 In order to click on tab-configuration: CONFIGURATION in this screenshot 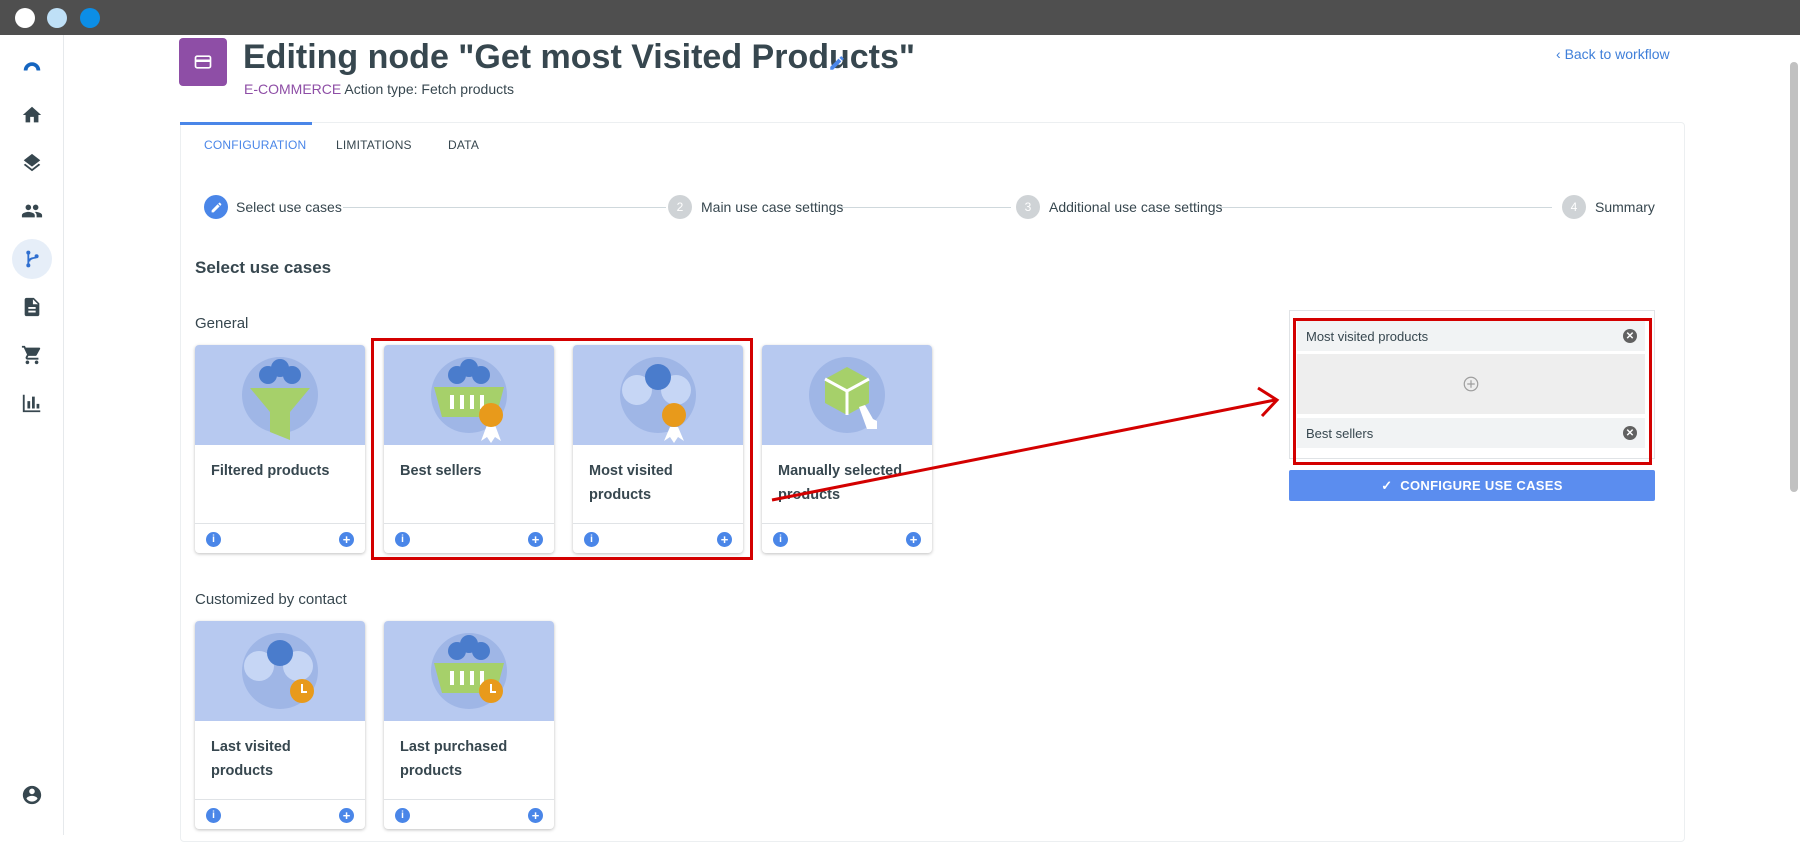, I will do `click(255, 145)`.